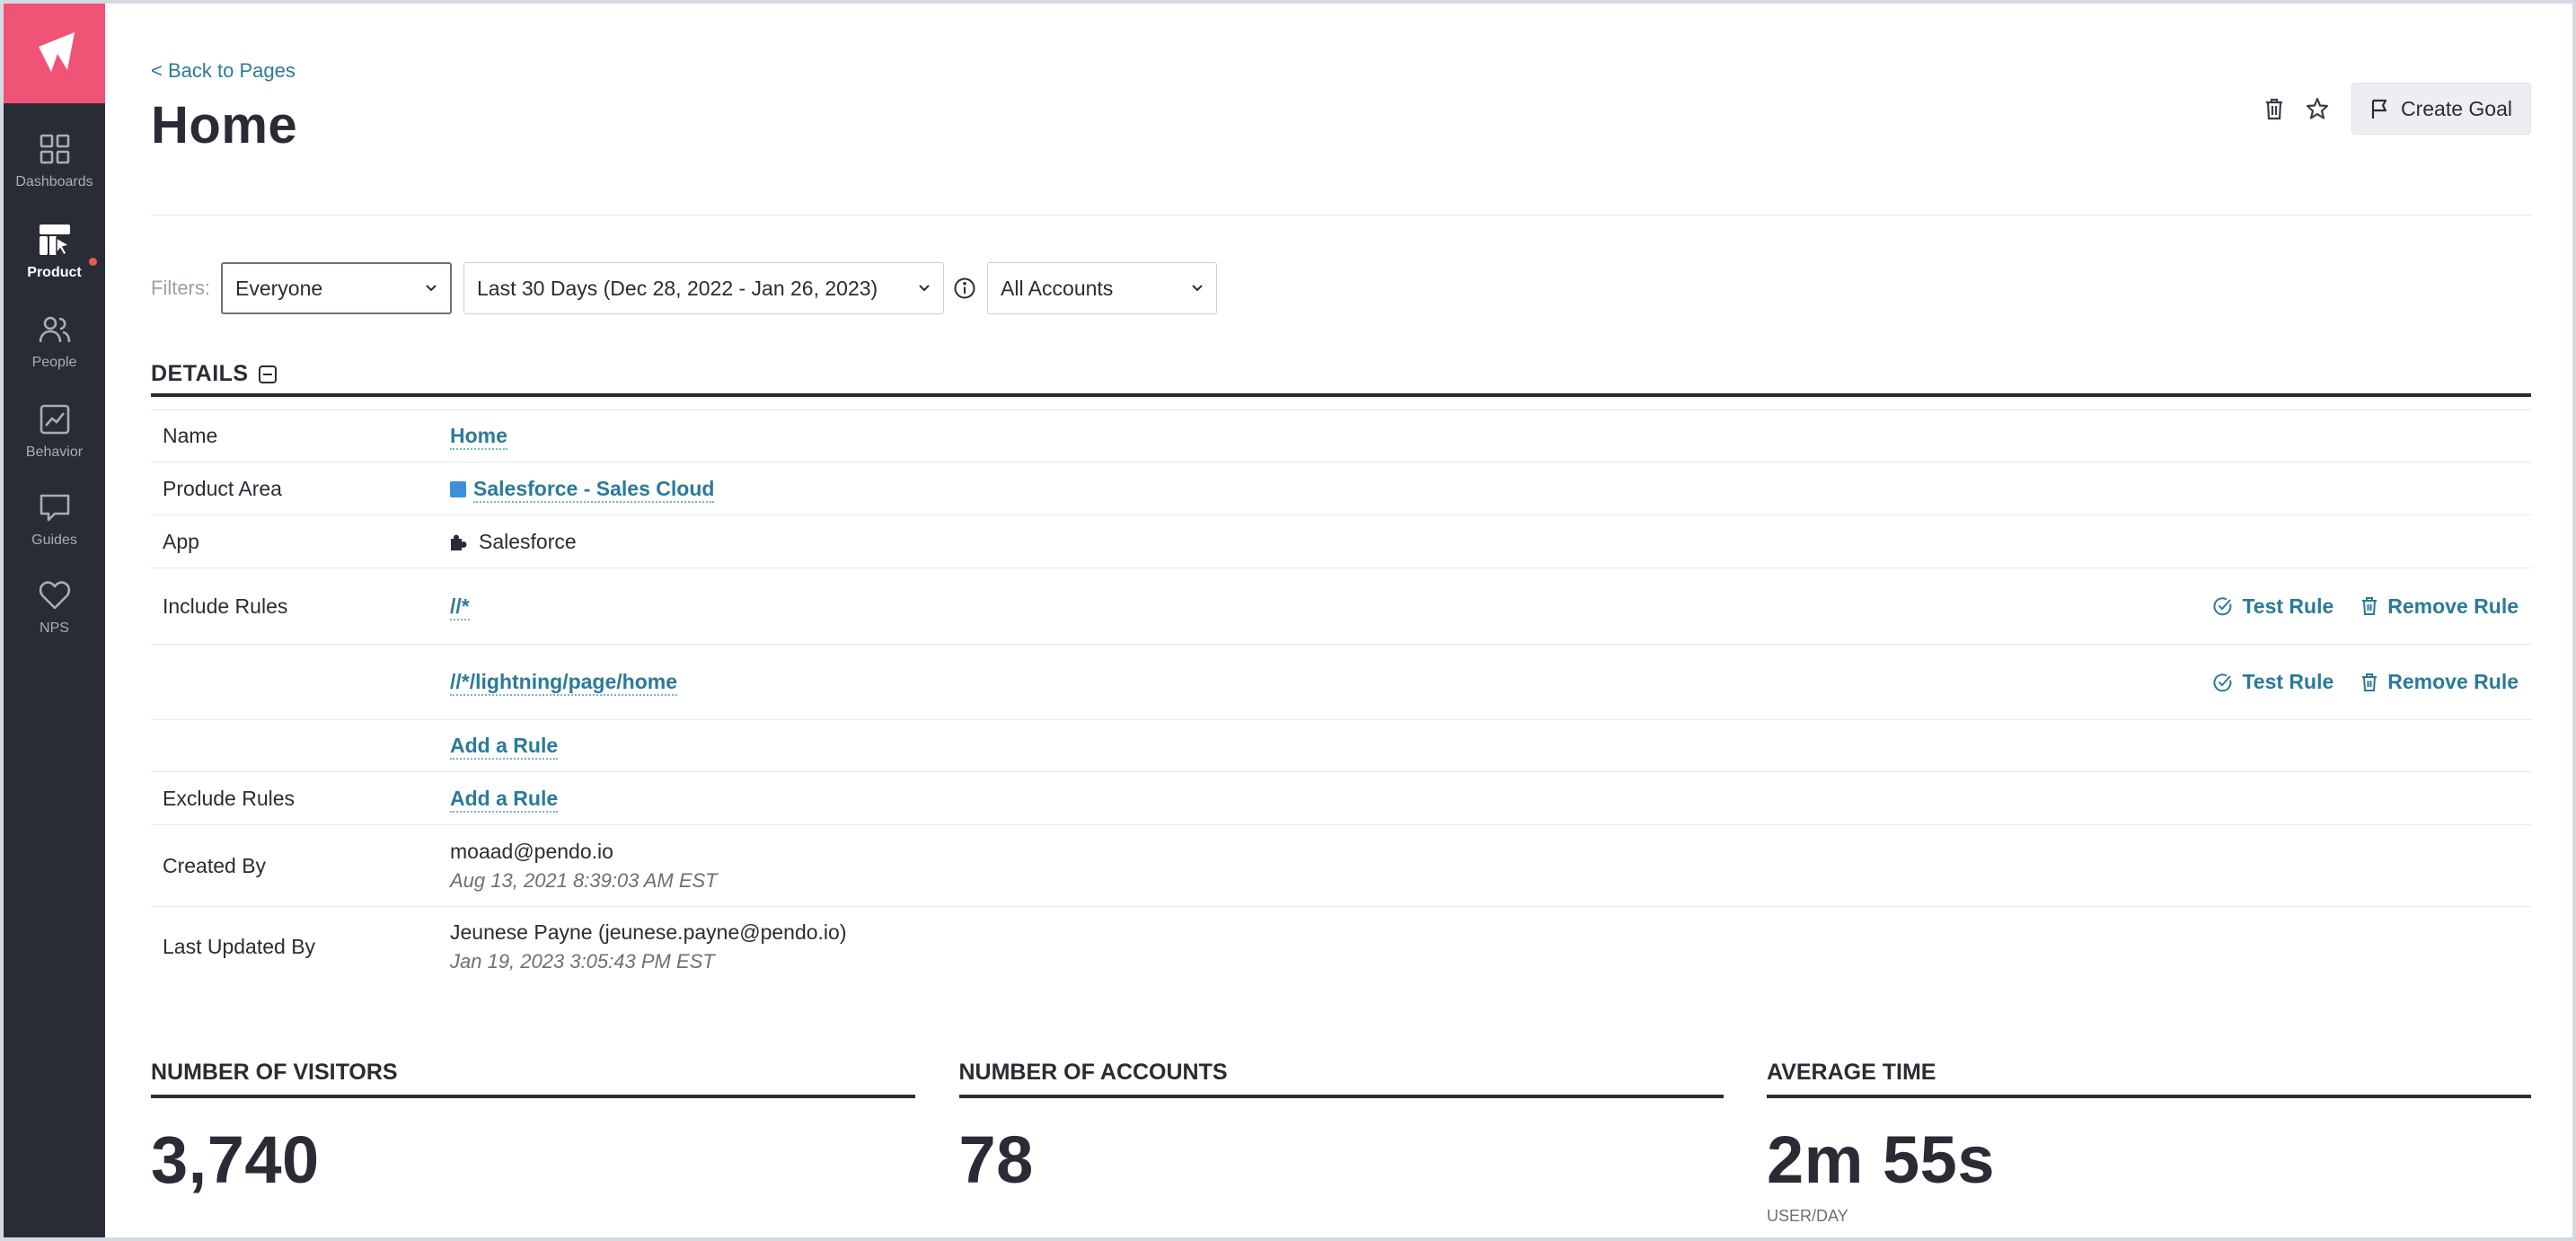 This screenshot has width=2576, height=1241. What do you see at coordinates (1341, 1079) in the screenshot?
I see `metric-title: NUMBER OF ACCOUNTS` at bounding box center [1341, 1079].